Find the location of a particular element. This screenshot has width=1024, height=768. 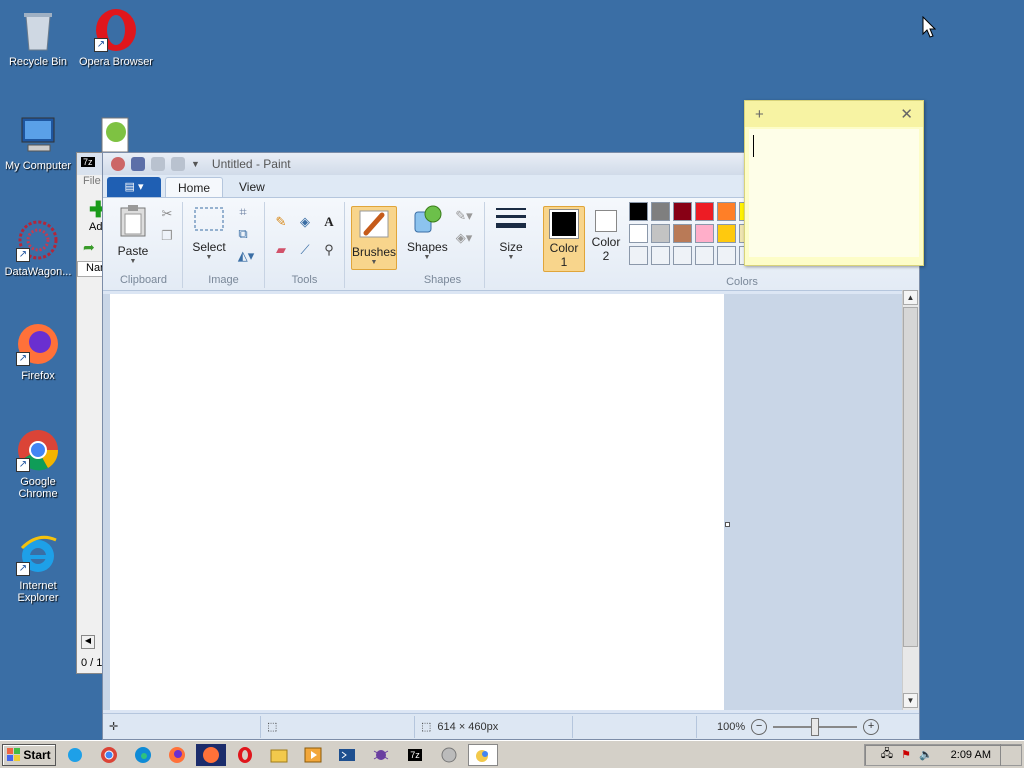

shapes-button: Shapes ▼ is located at coordinates (427, 232).